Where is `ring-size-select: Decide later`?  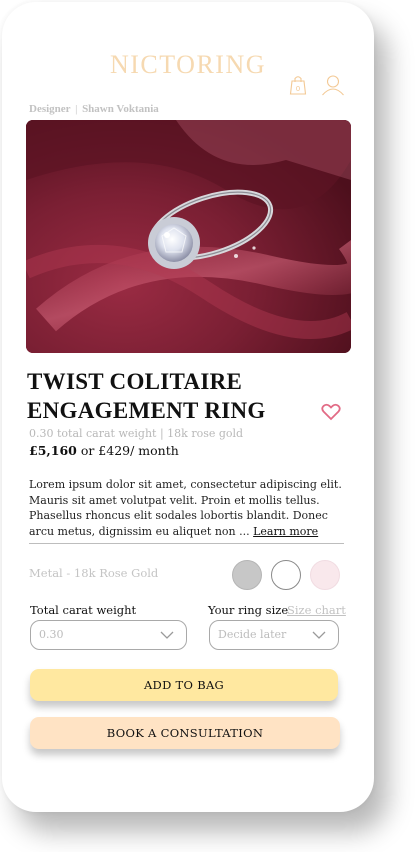
ring-size-select: Decide later is located at coordinates (274, 635).